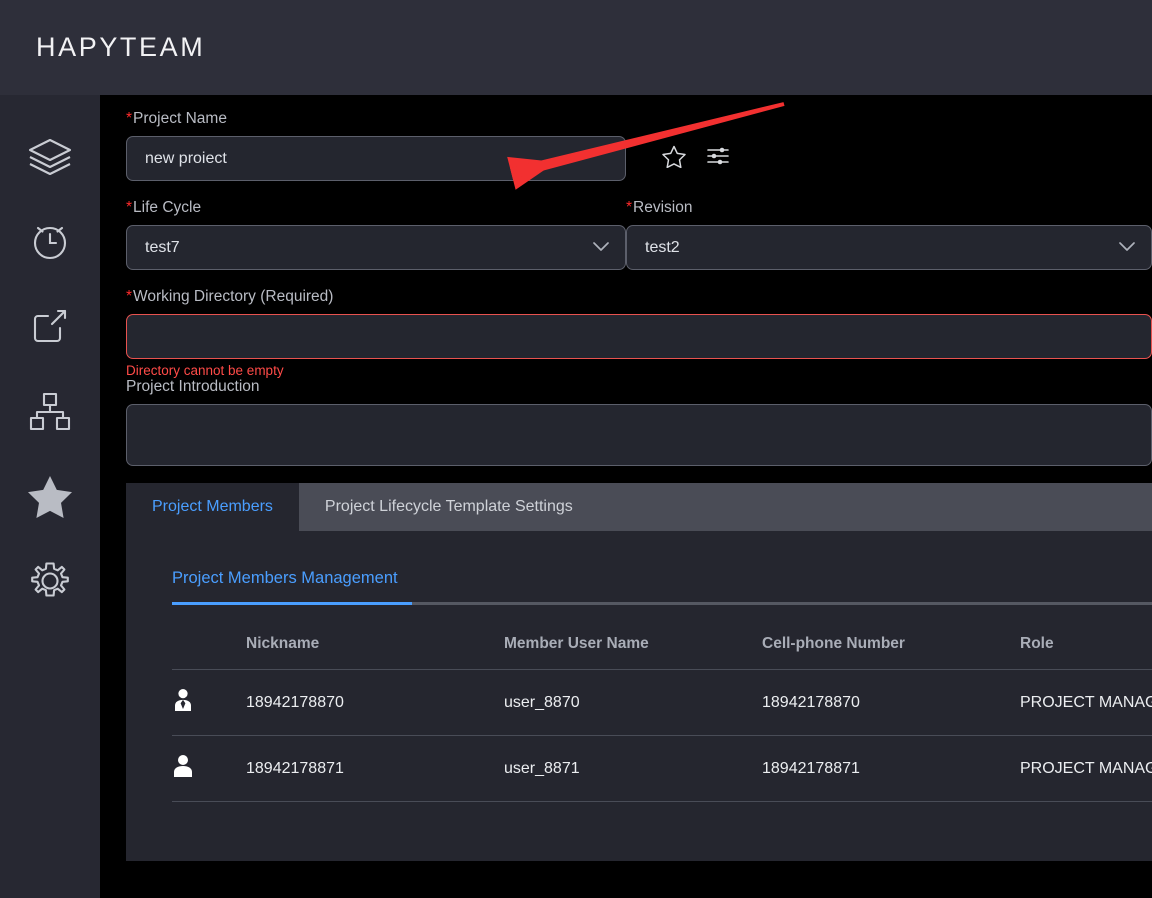 The width and height of the screenshot is (1152, 898). I want to click on working-directory-input, so click(639, 336).